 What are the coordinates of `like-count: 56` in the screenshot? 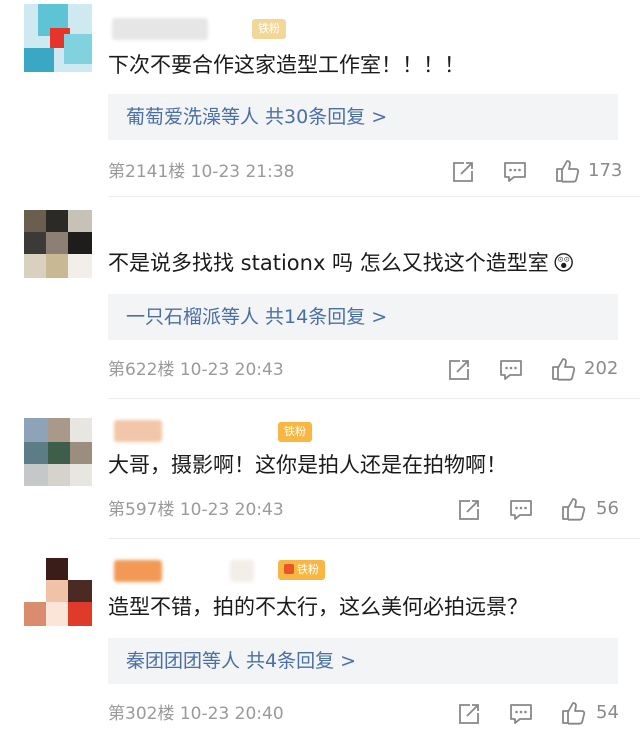 It's located at (607, 508).